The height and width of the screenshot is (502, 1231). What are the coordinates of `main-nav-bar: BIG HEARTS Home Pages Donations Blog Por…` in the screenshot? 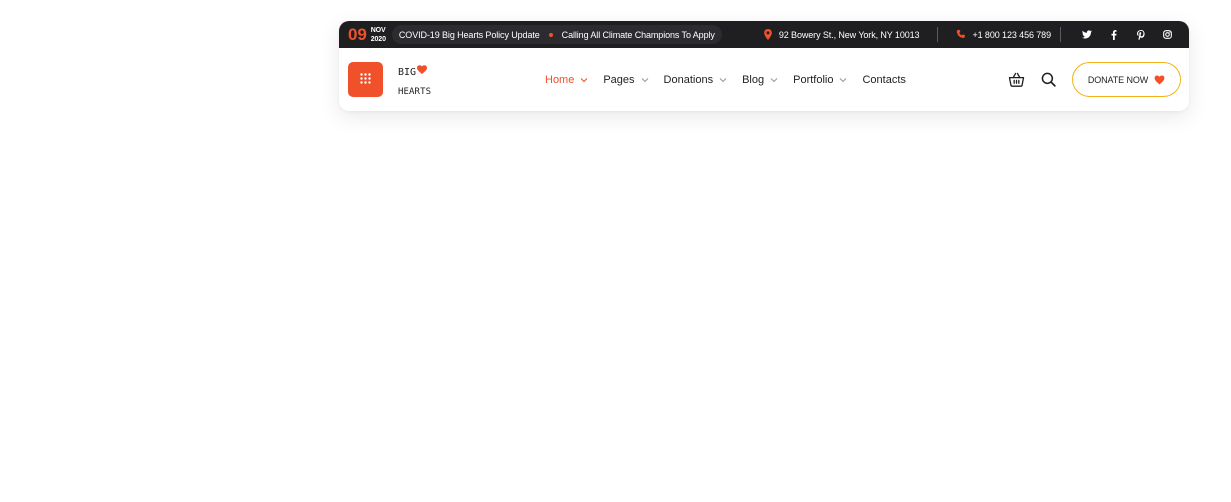 It's located at (764, 79).